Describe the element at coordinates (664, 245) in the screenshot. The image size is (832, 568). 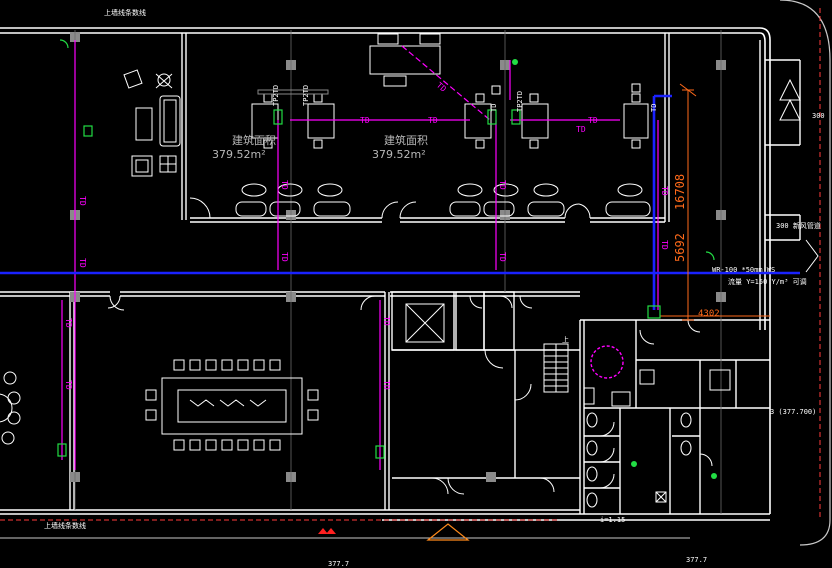
I see `td-label-right-lower: TD` at that location.